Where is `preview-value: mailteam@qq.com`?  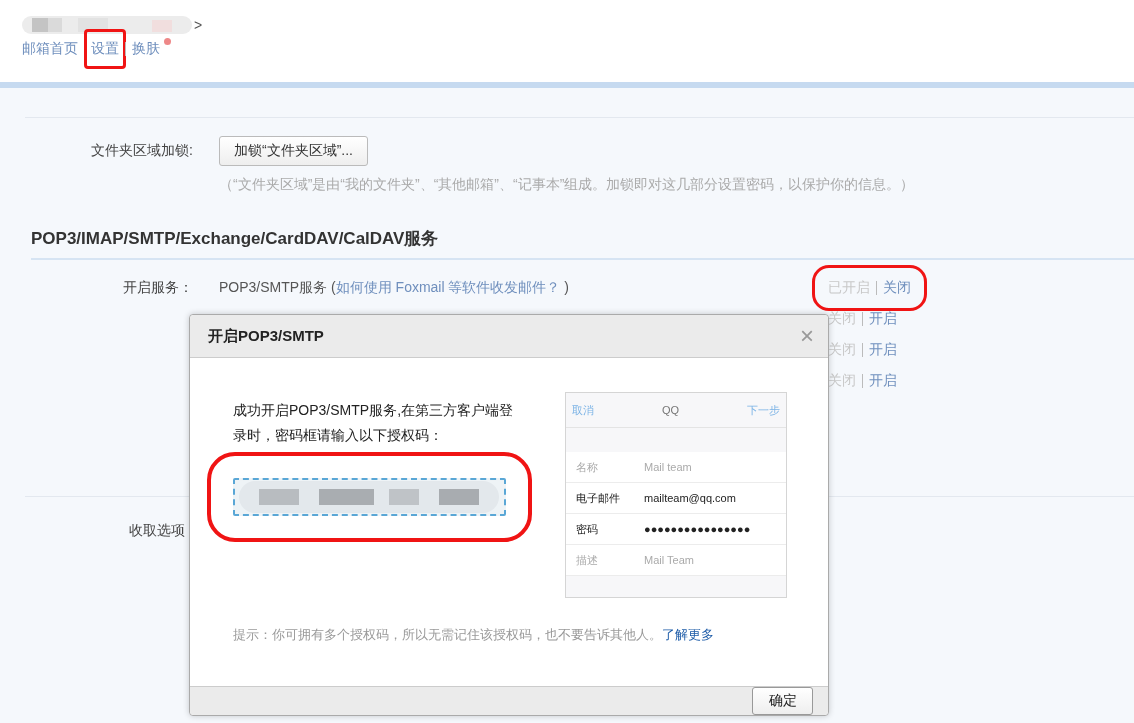 preview-value: mailteam@qq.com is located at coordinates (690, 498).